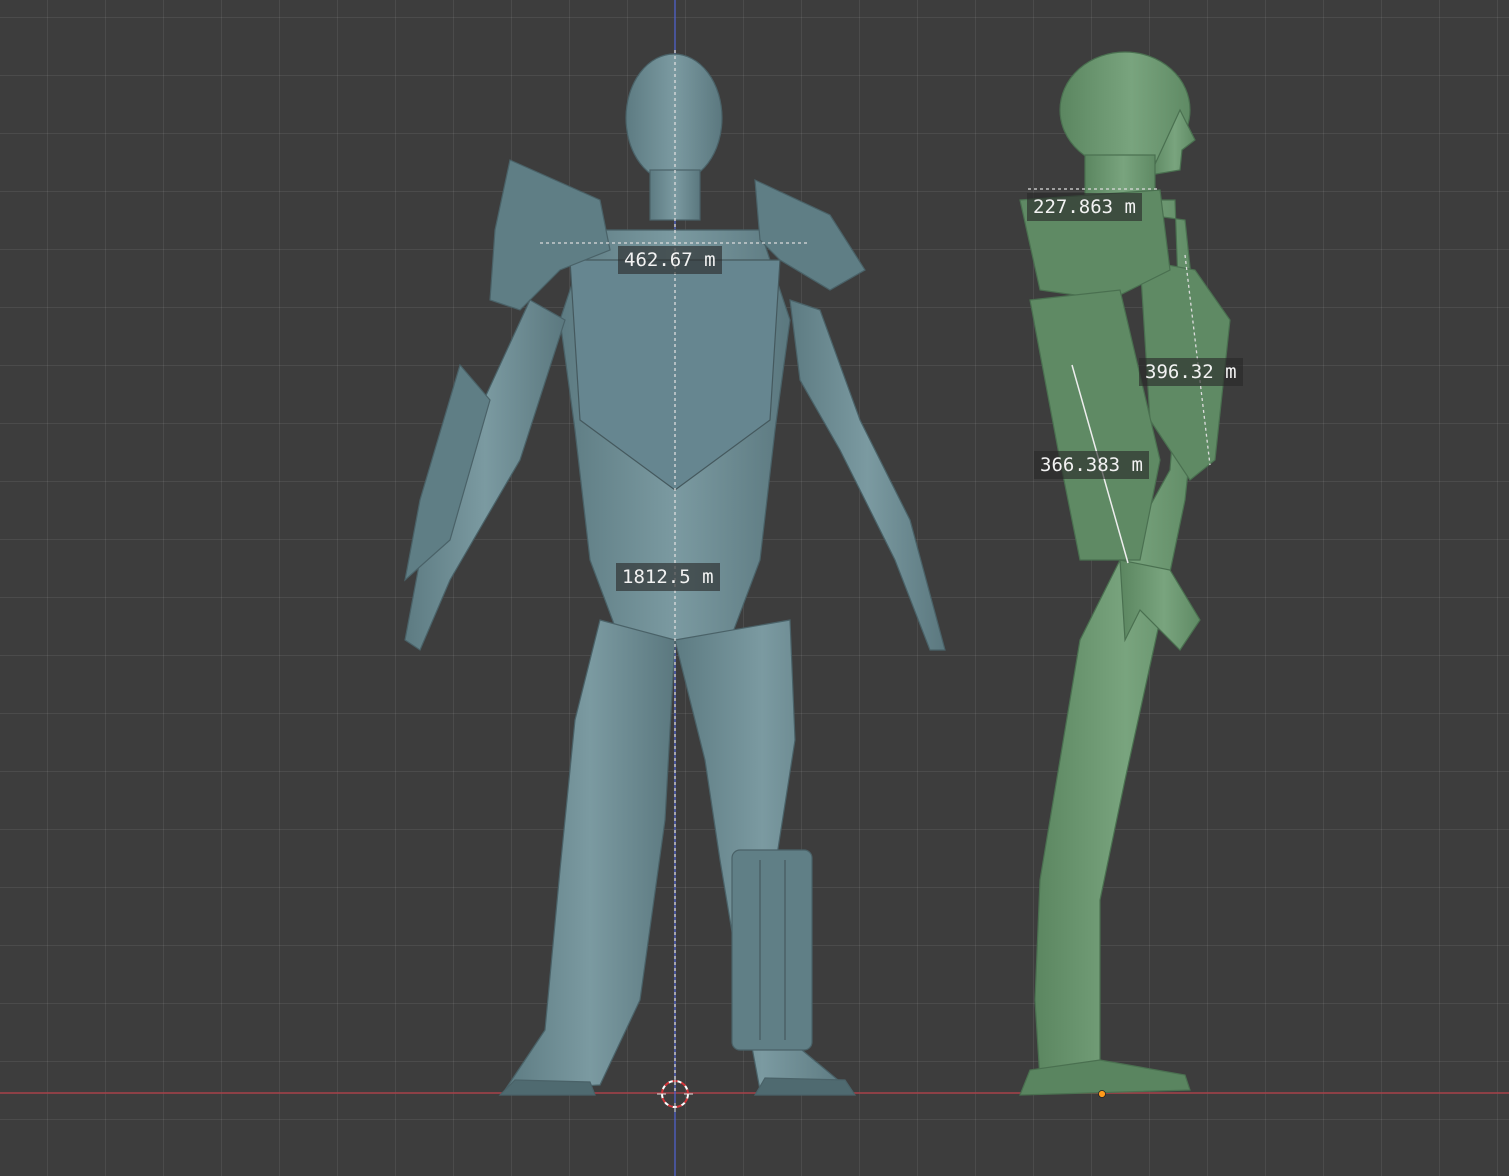  What do you see at coordinates (670, 260) in the screenshot?
I see `measurement-label-shoulder-width: 462.67 m` at bounding box center [670, 260].